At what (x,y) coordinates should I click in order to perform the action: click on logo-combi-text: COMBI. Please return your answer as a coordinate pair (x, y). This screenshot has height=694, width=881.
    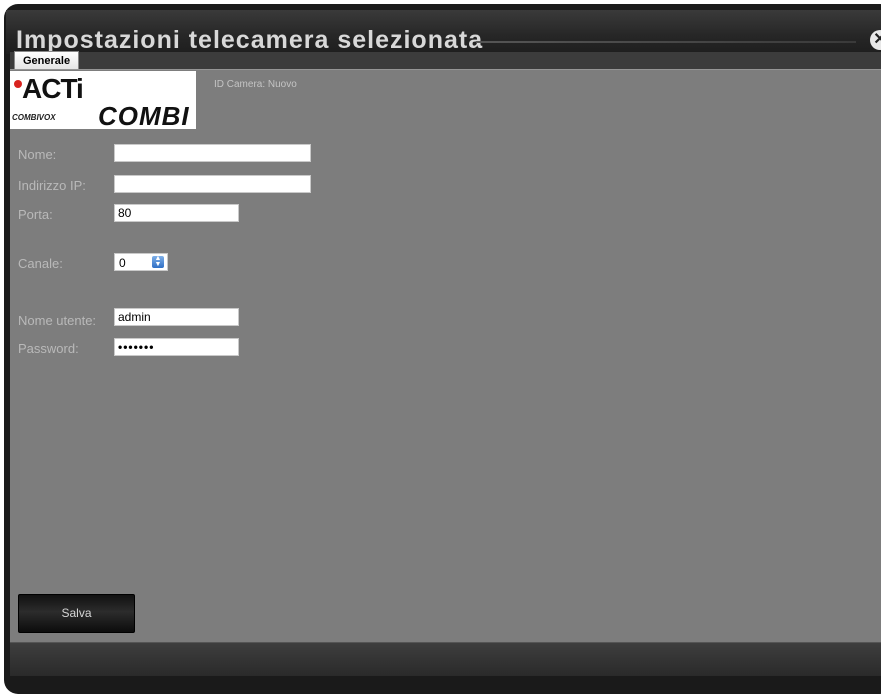
    Looking at the image, I should click on (144, 116).